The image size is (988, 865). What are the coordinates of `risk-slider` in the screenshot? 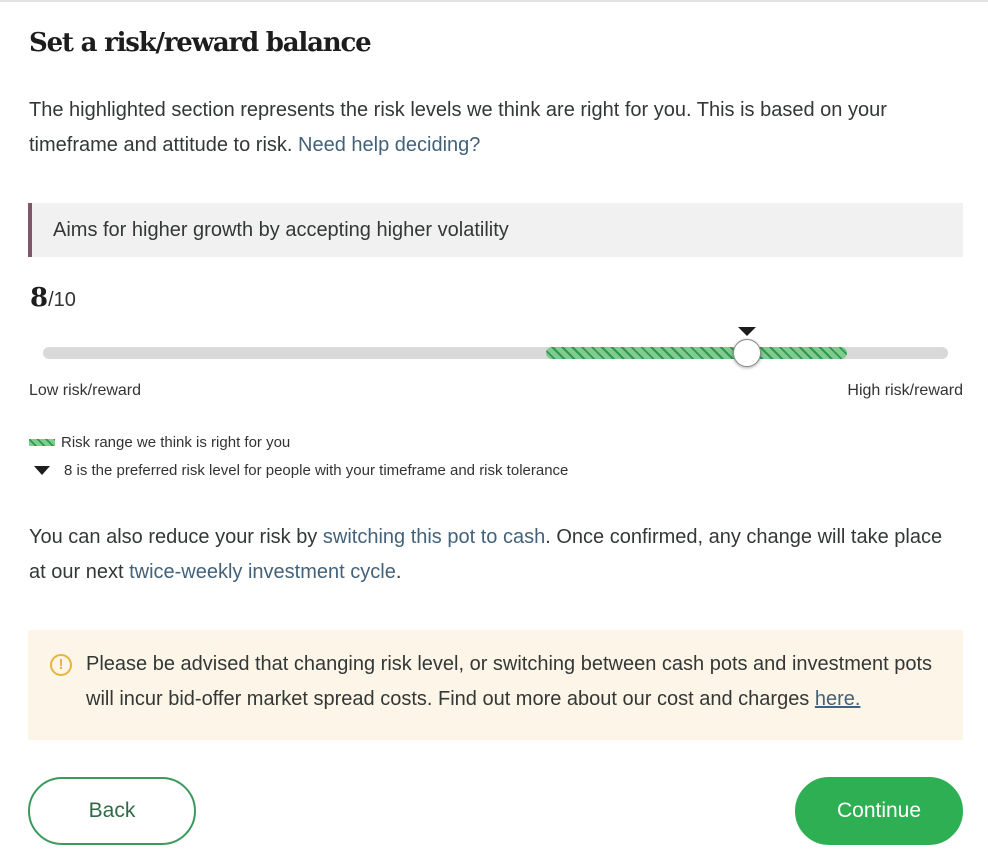 It's located at (495, 352).